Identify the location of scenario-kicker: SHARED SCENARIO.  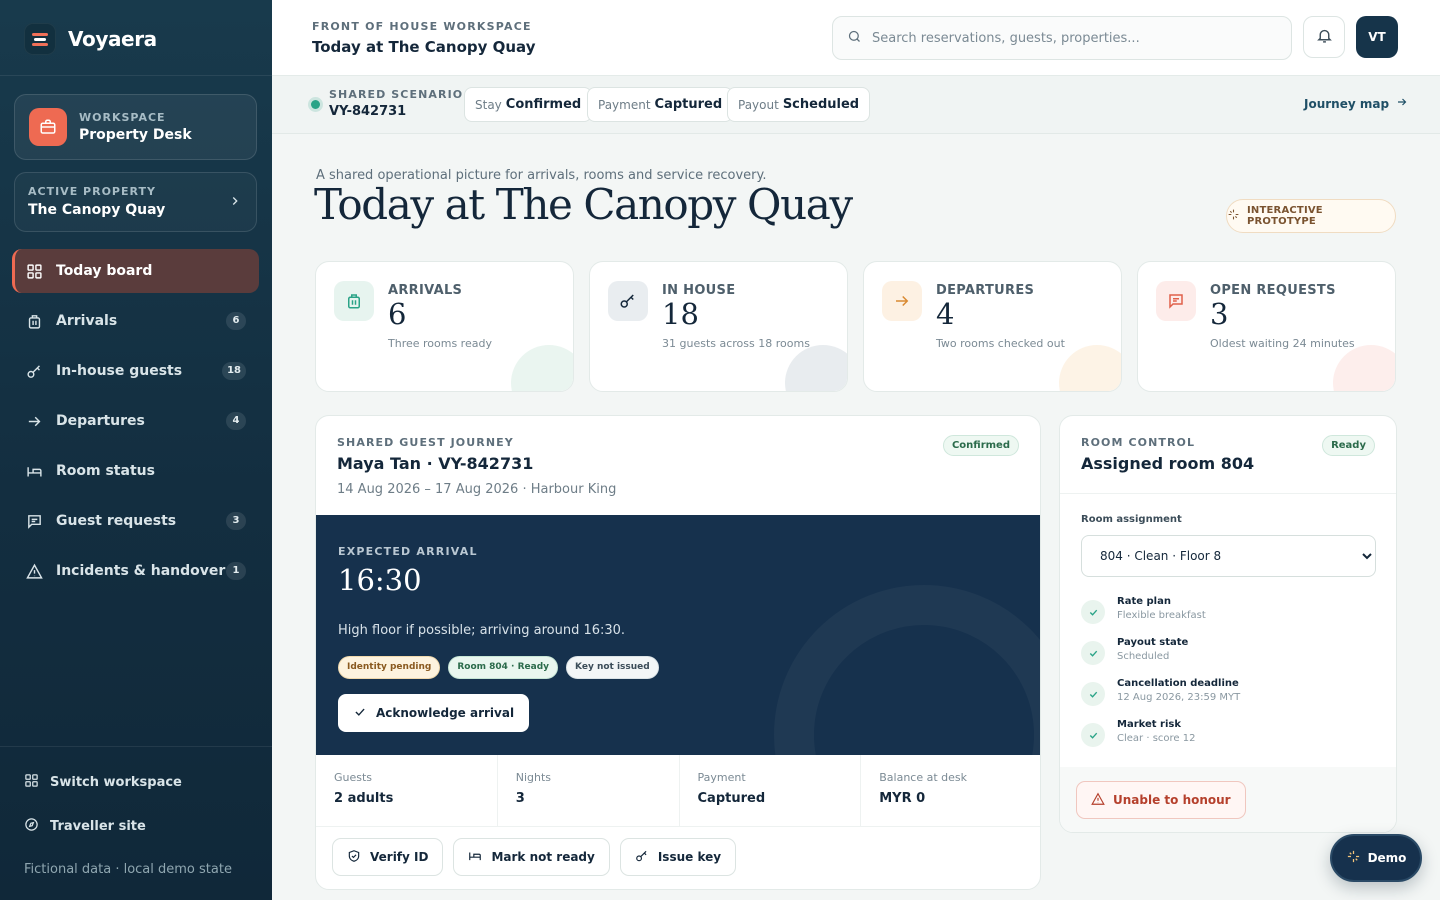
(396, 94).